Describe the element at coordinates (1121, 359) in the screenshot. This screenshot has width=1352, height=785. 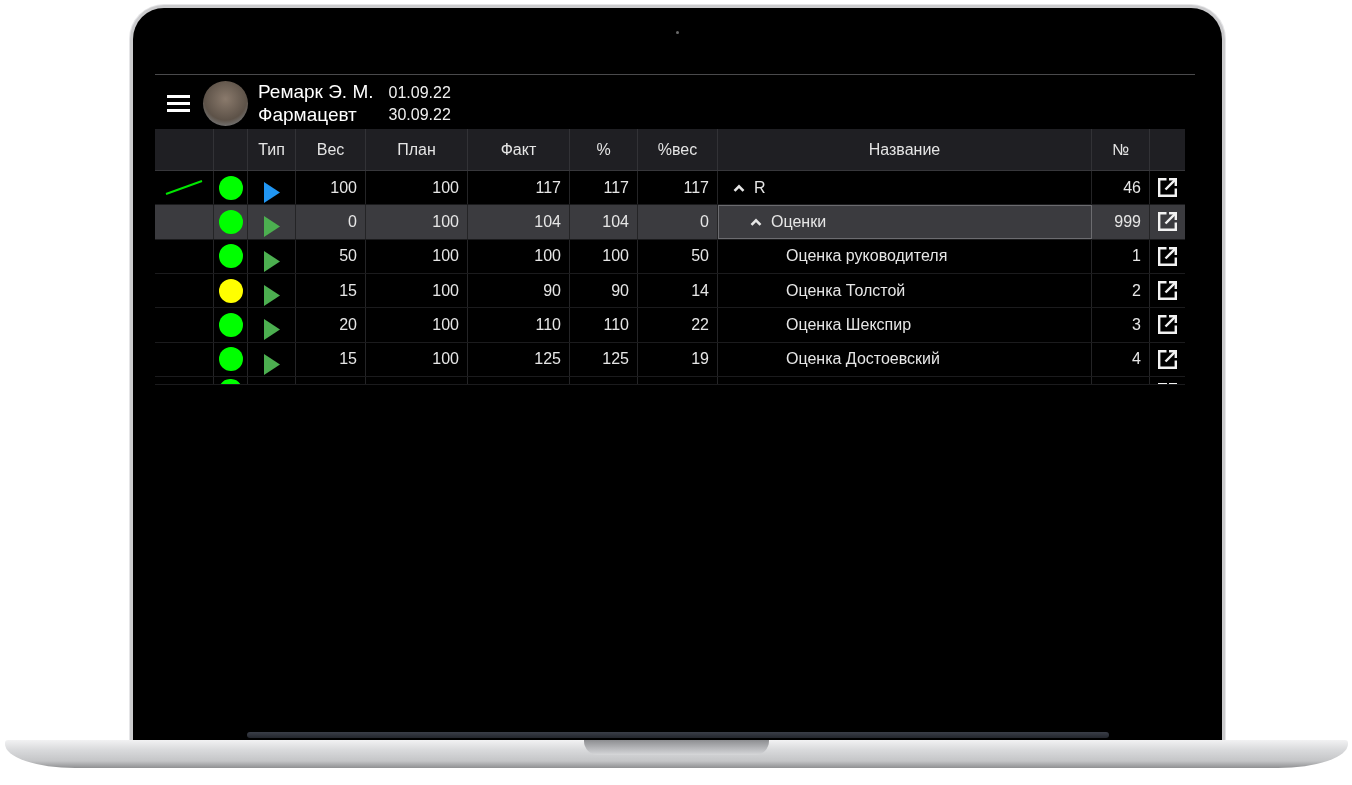
I see `table-cell: 4` at that location.